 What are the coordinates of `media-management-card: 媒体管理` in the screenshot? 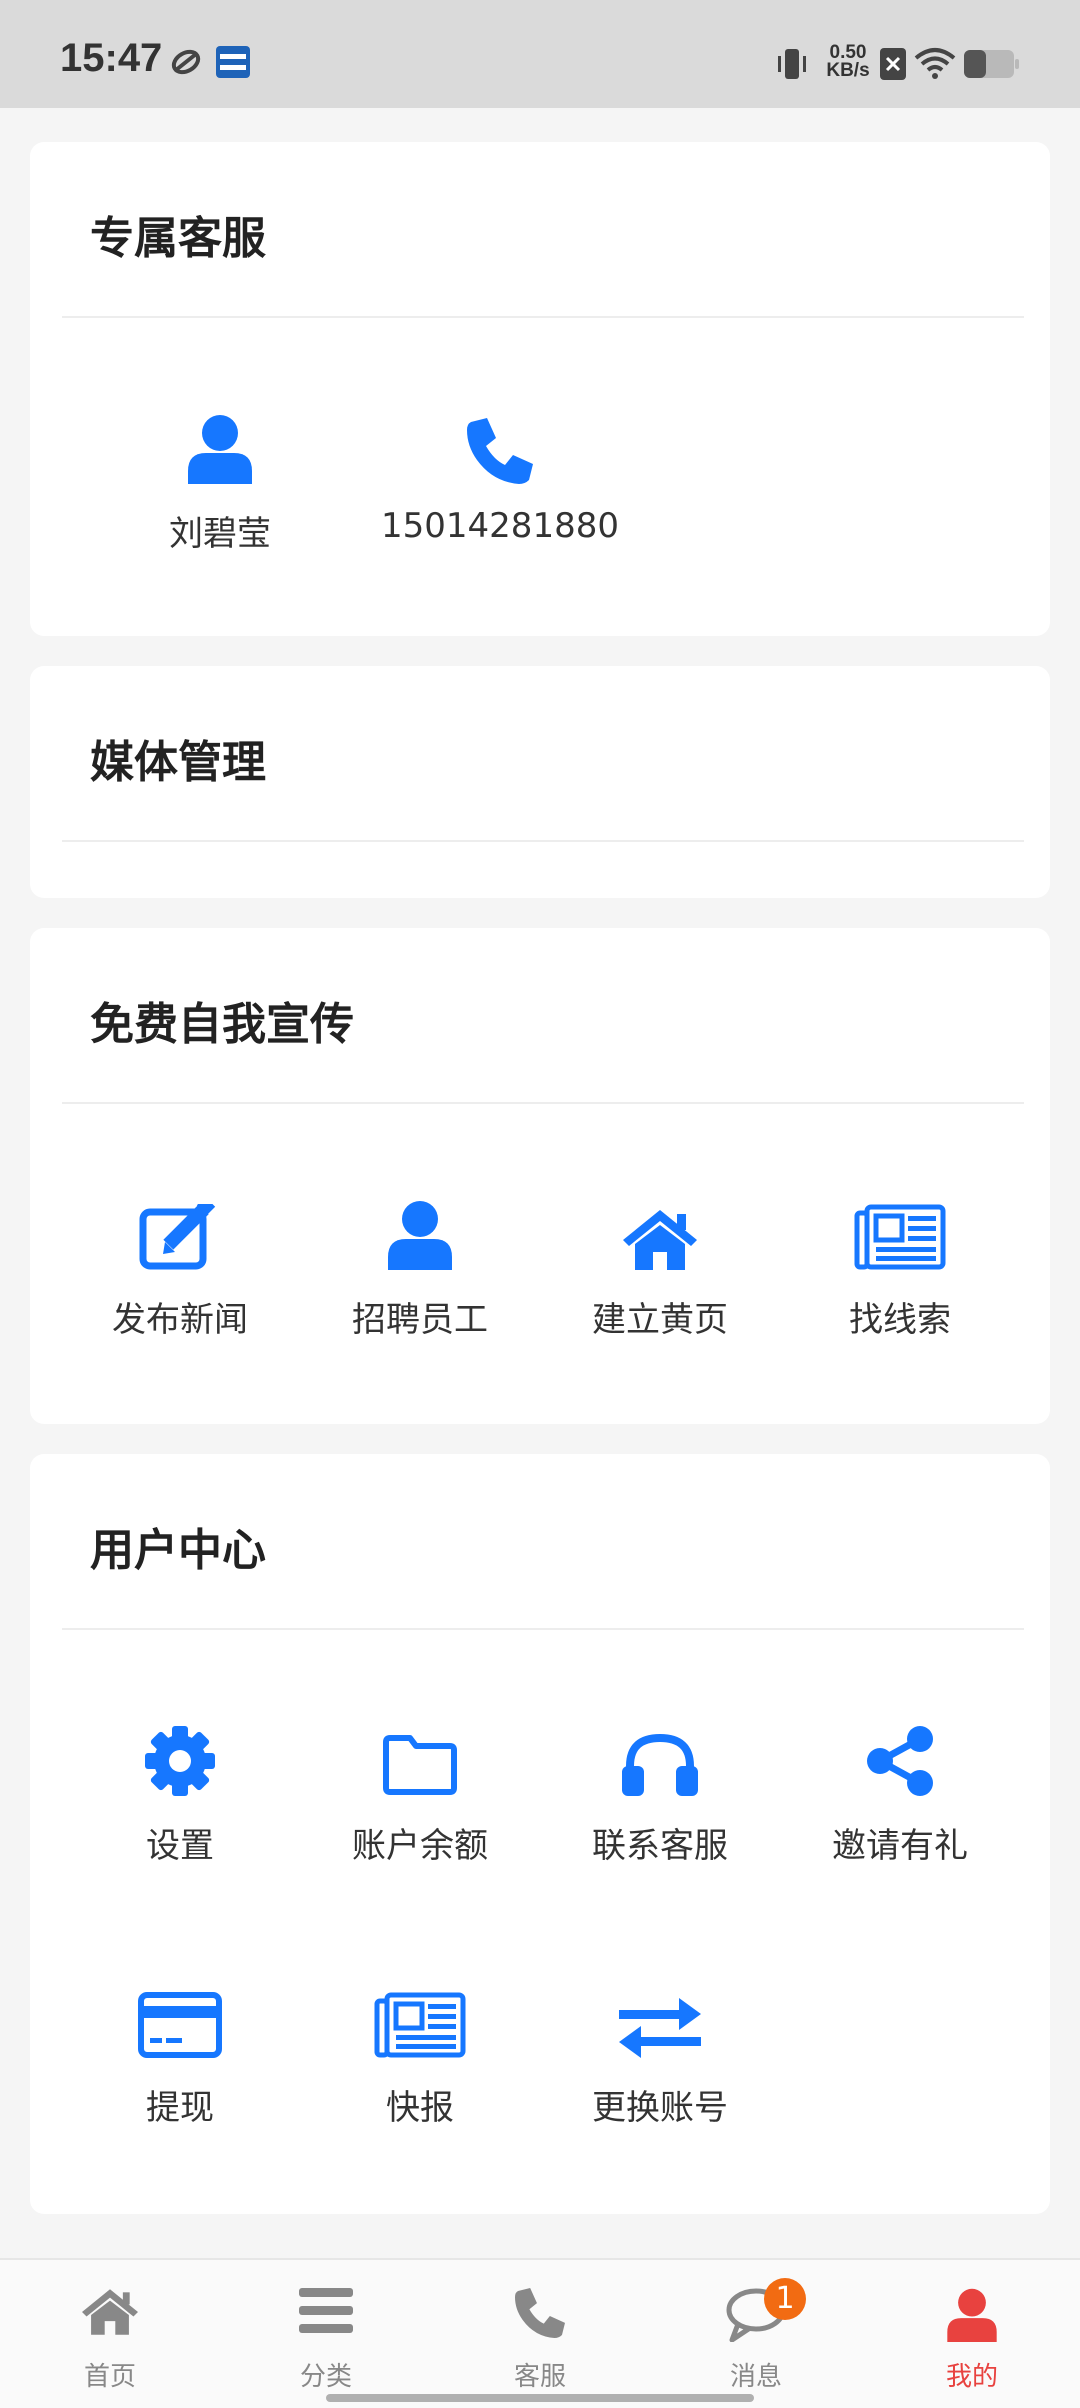 It's located at (540, 782).